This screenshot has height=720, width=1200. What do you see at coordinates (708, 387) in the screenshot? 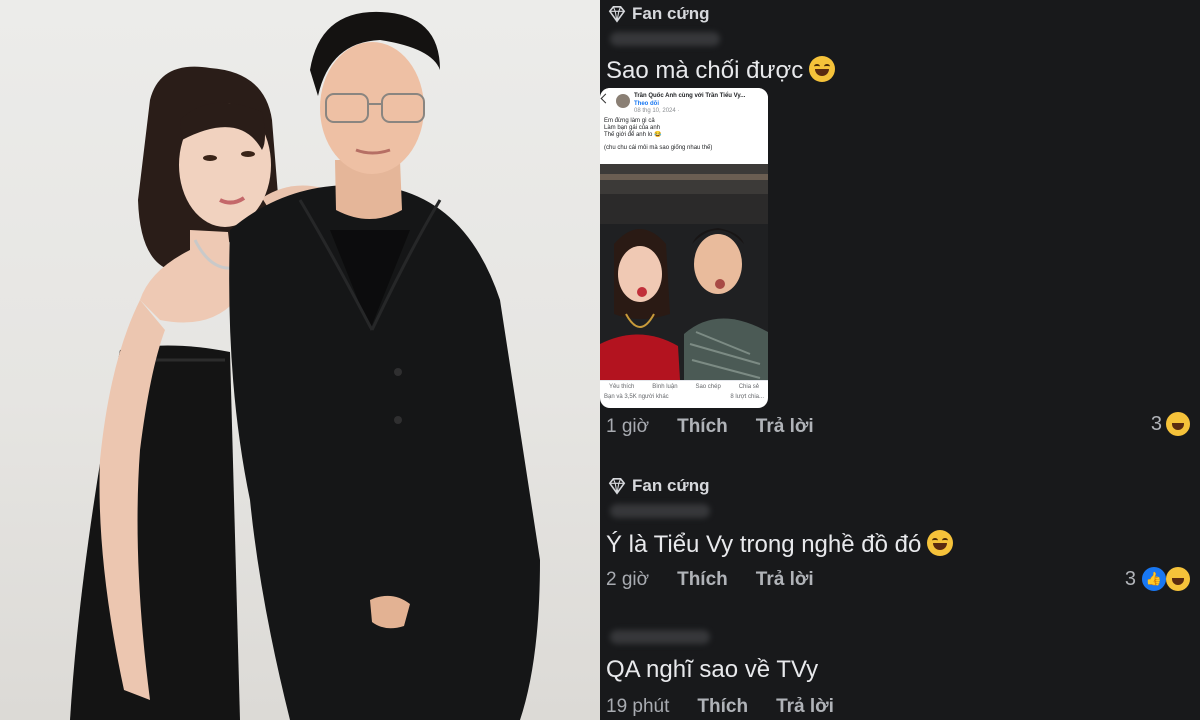
I see `embedded-action: Sao chép` at bounding box center [708, 387].